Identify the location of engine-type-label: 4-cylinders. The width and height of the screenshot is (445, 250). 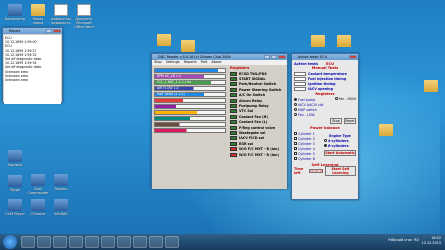
(338, 140).